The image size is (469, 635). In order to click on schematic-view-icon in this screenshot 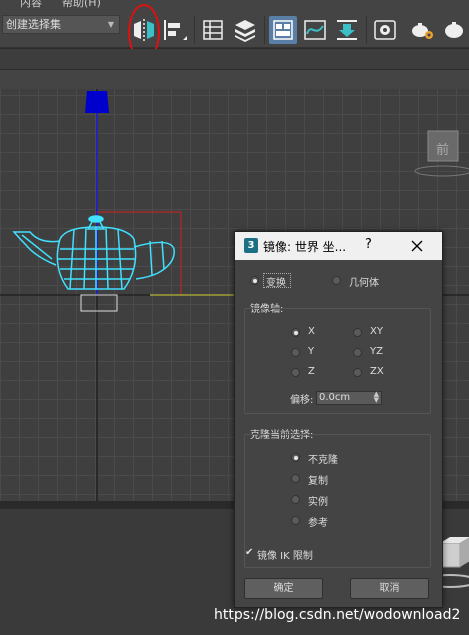, I will do `click(347, 30)`.